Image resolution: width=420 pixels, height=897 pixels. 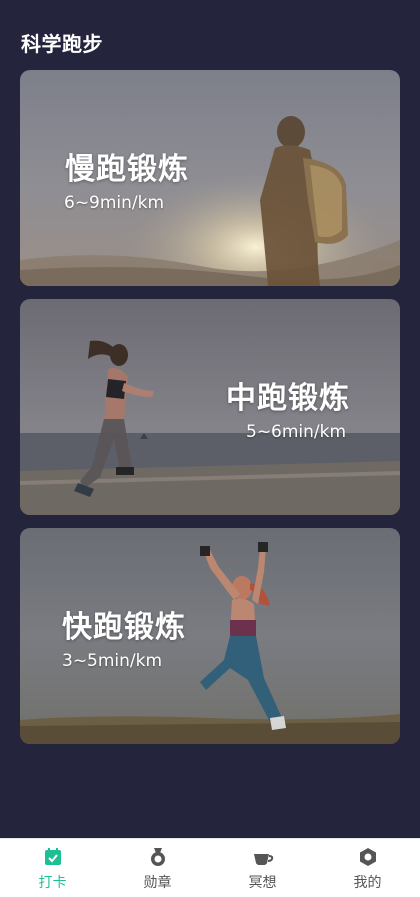 What do you see at coordinates (367, 868) in the screenshot?
I see `tab-profile: 我的` at bounding box center [367, 868].